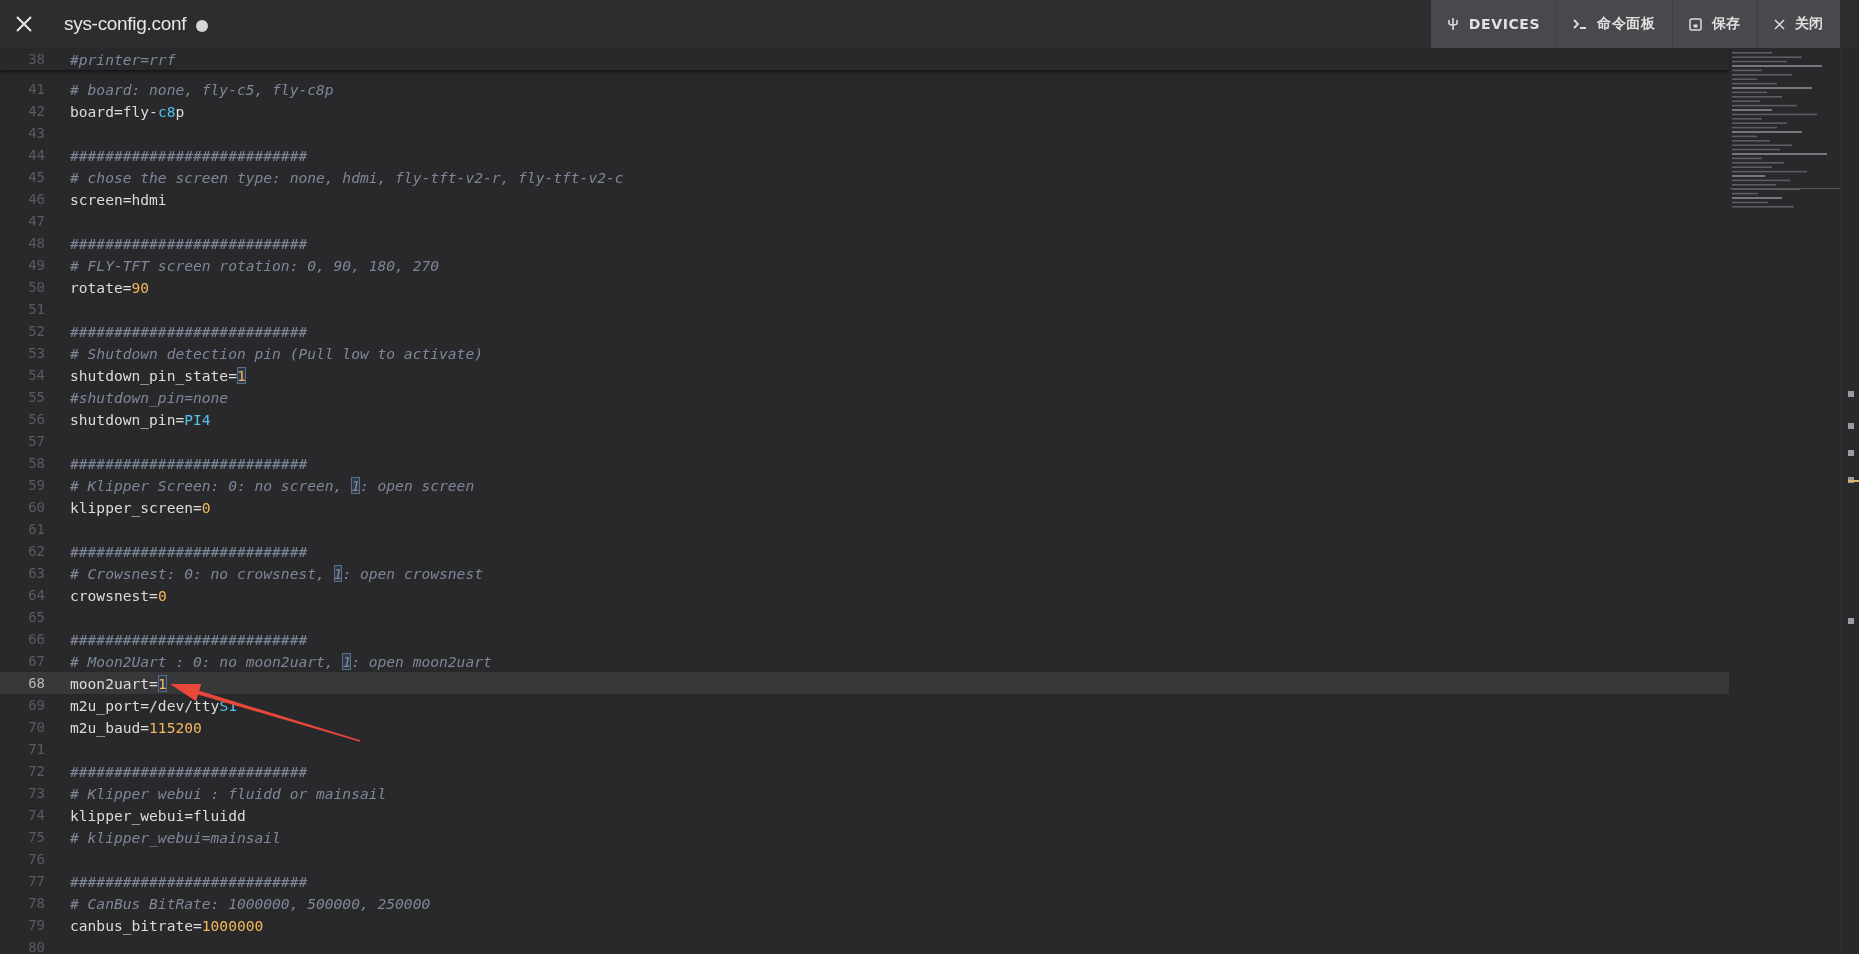 The image size is (1859, 954). I want to click on code-line: # Moon2Uart : 0: no moon2uart, 1: open moon2uart, so click(281, 661).